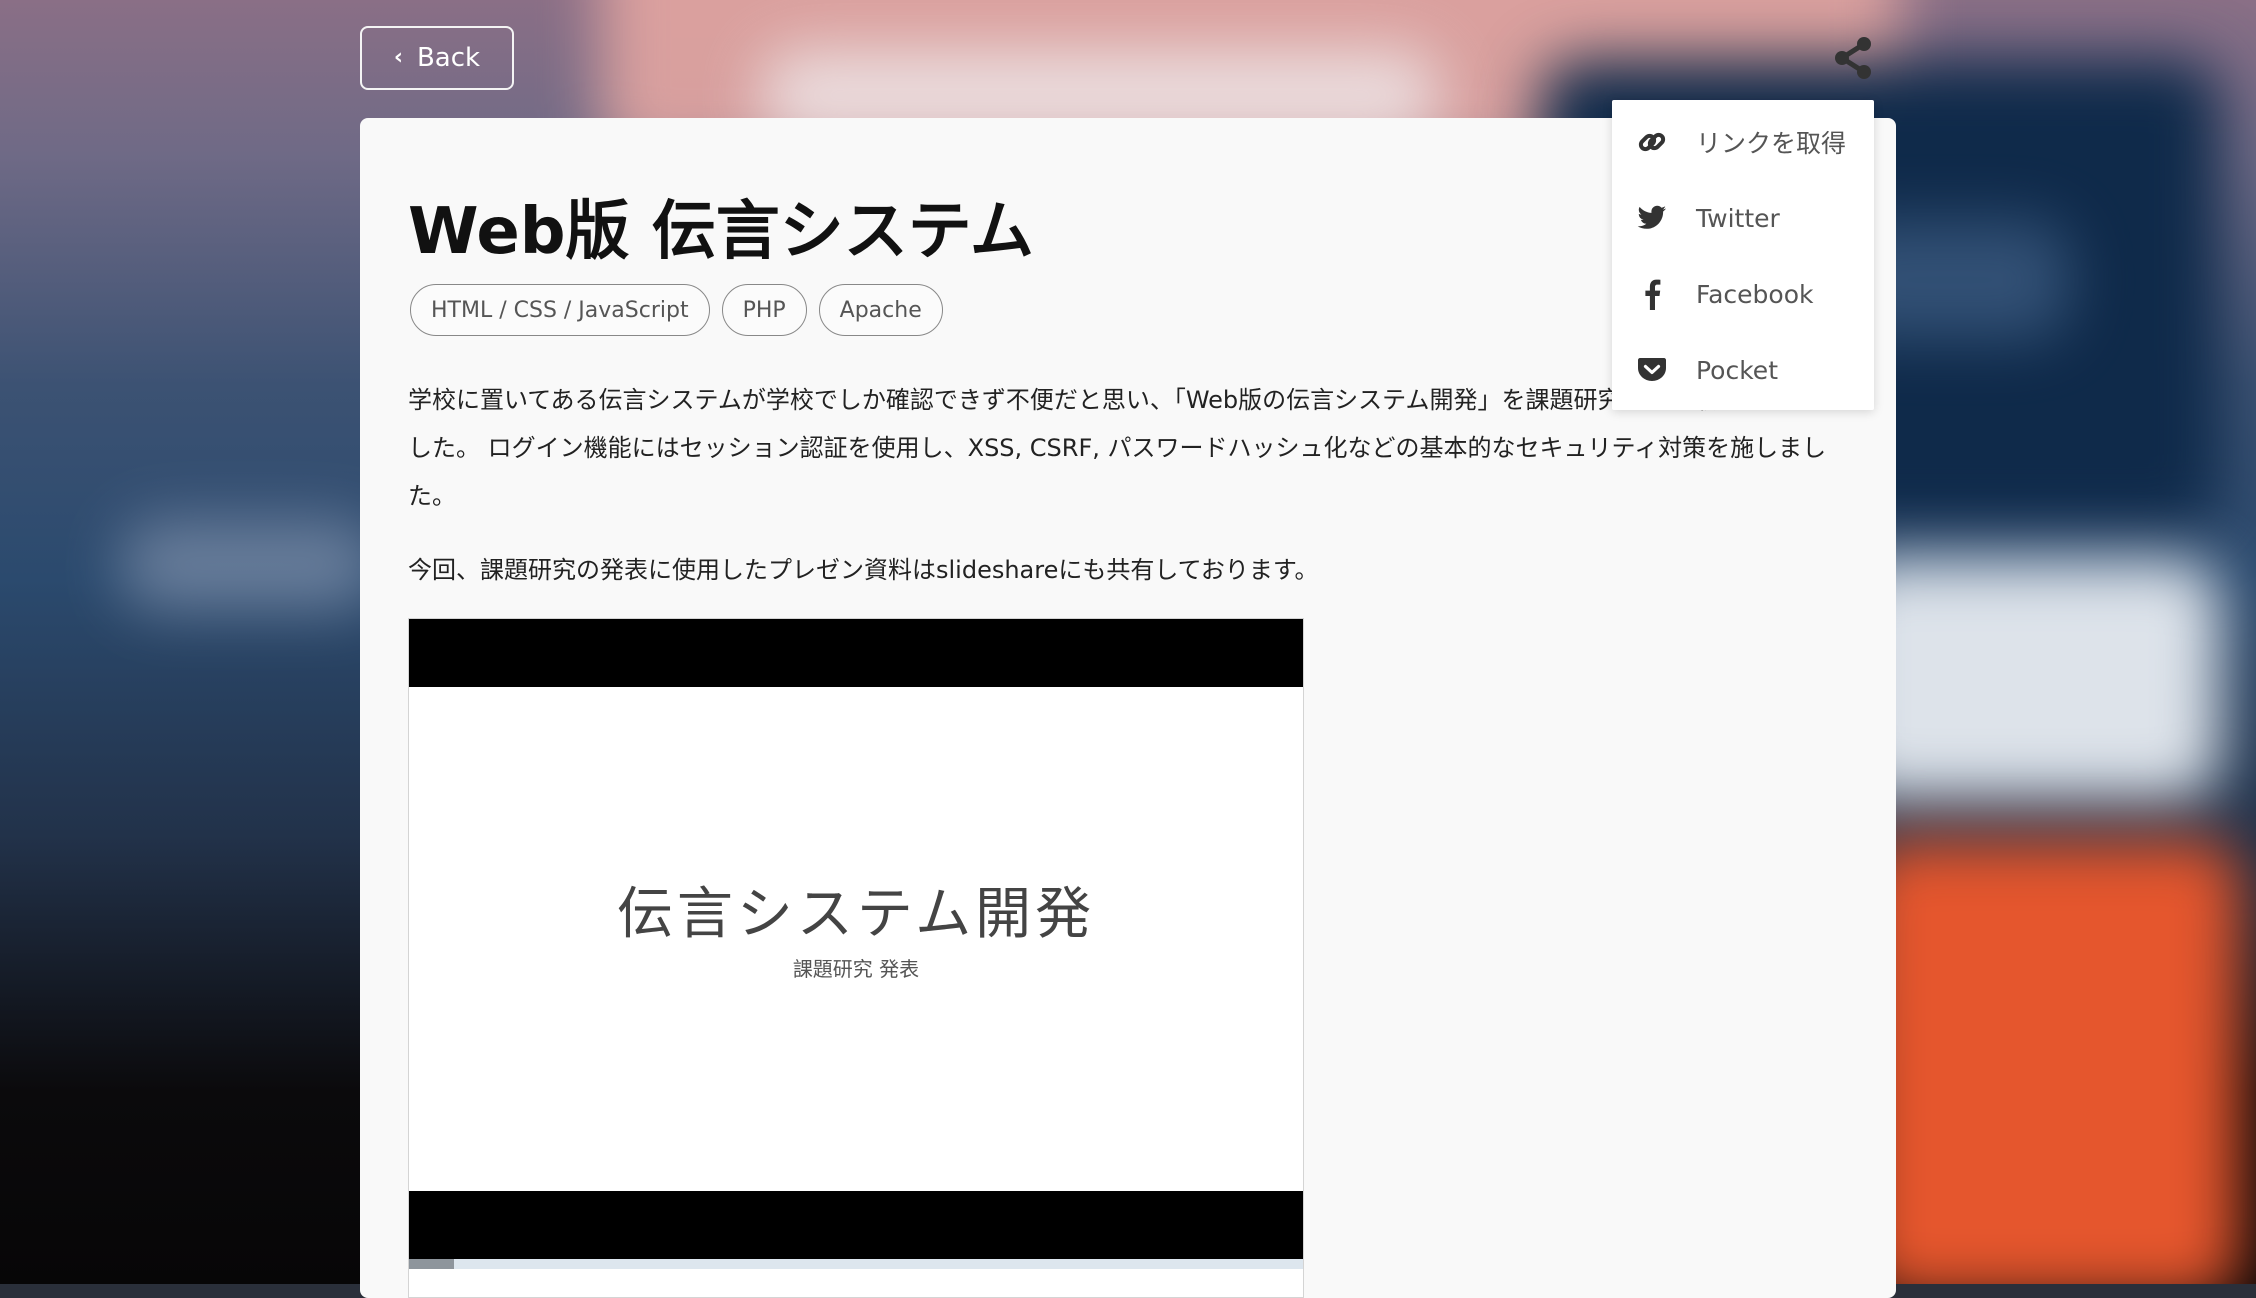  What do you see at coordinates (721, 232) in the screenshot?
I see `page-title: Web版 伝言システム` at bounding box center [721, 232].